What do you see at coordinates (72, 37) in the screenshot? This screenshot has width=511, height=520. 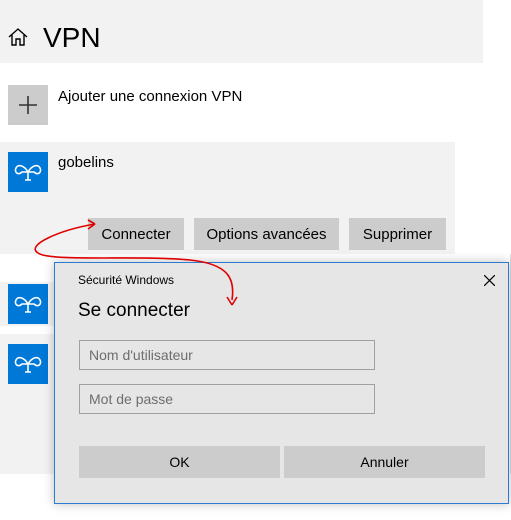 I see `page-title: VPN` at bounding box center [72, 37].